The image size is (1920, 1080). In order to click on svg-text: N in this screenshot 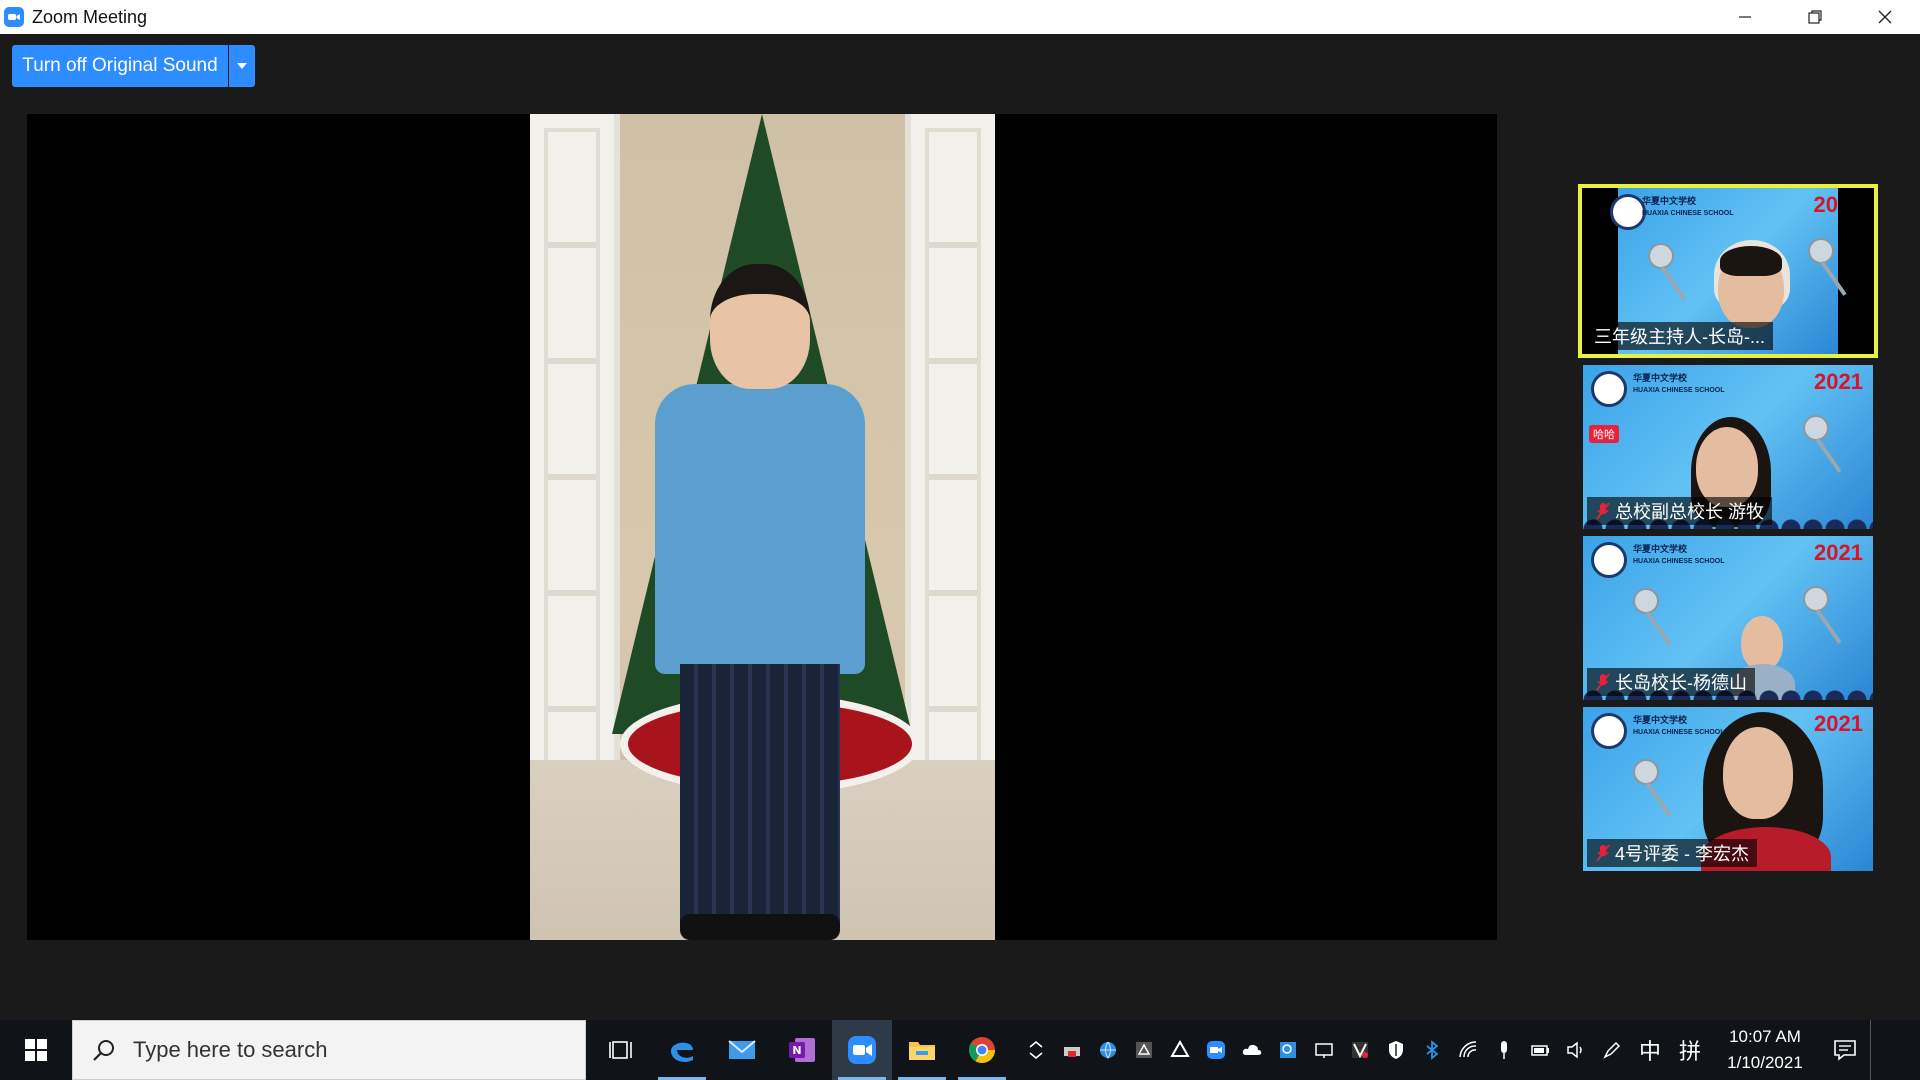, I will do `click(796, 1050)`.